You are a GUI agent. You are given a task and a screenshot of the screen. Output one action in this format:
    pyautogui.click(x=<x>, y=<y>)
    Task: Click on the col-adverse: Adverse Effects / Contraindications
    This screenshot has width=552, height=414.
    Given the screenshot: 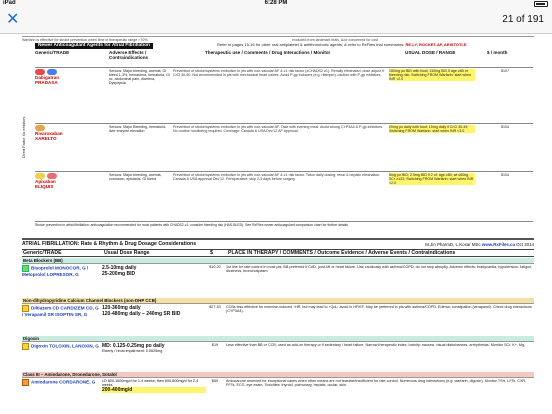 What is the action you would take?
    pyautogui.click(x=129, y=55)
    